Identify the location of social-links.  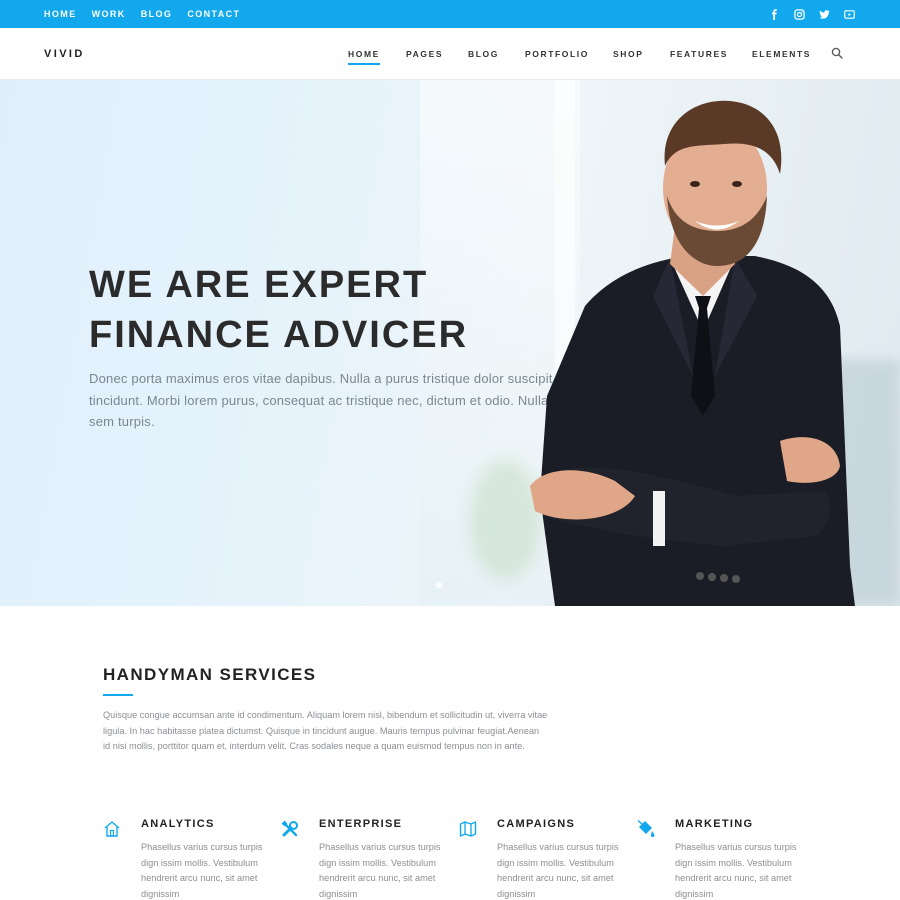
(812, 14).